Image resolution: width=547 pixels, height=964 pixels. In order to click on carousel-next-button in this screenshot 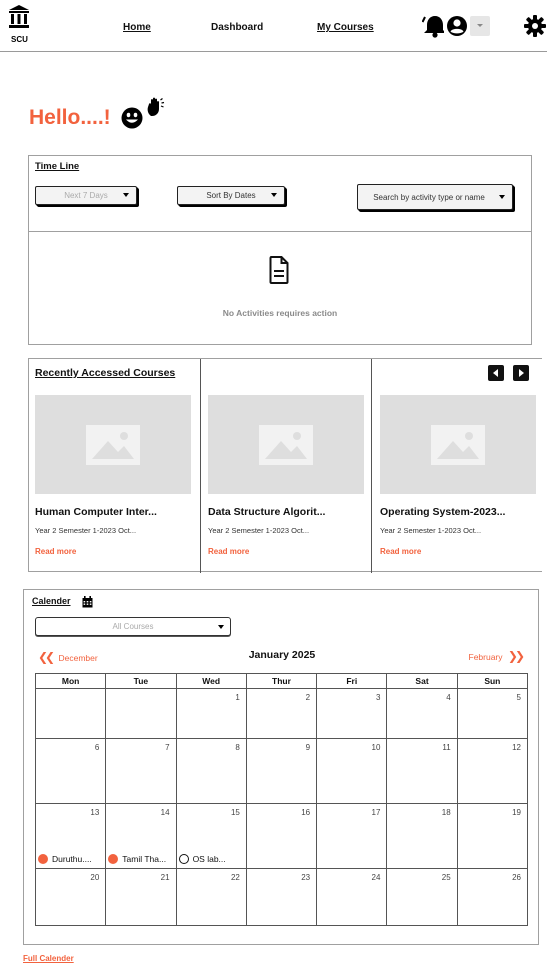, I will do `click(521, 373)`.